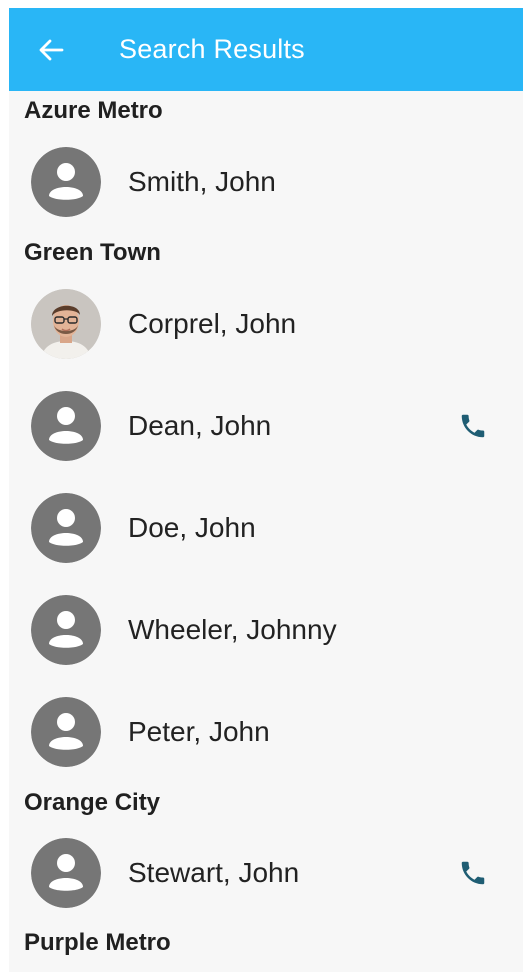  Describe the element at coordinates (192, 527) in the screenshot. I see `contact-name: Doe, John` at that location.